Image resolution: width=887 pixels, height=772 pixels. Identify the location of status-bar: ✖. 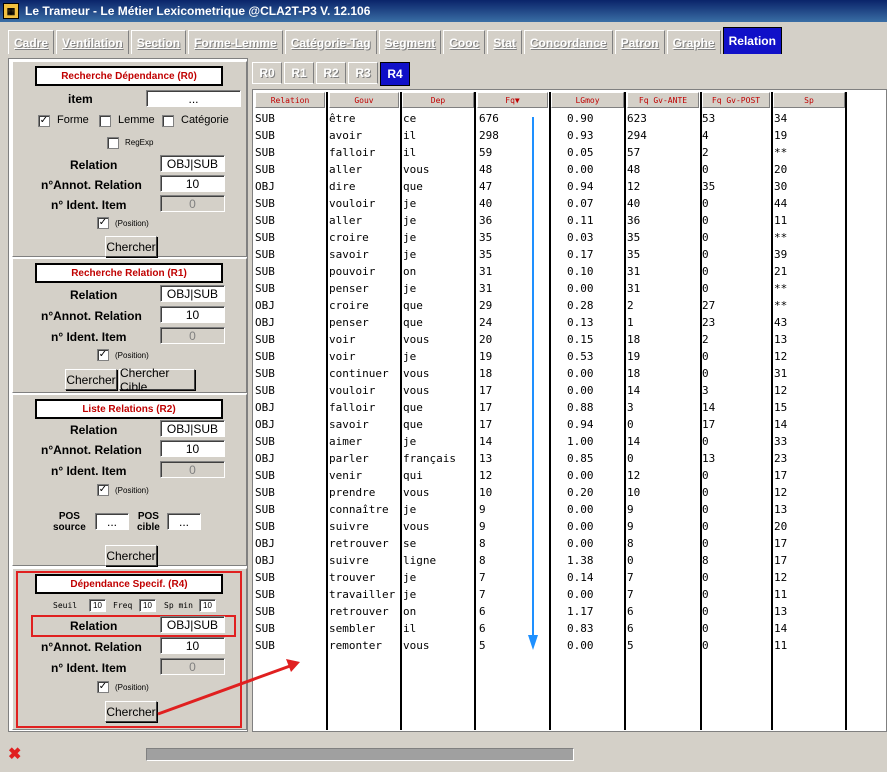
(443, 756).